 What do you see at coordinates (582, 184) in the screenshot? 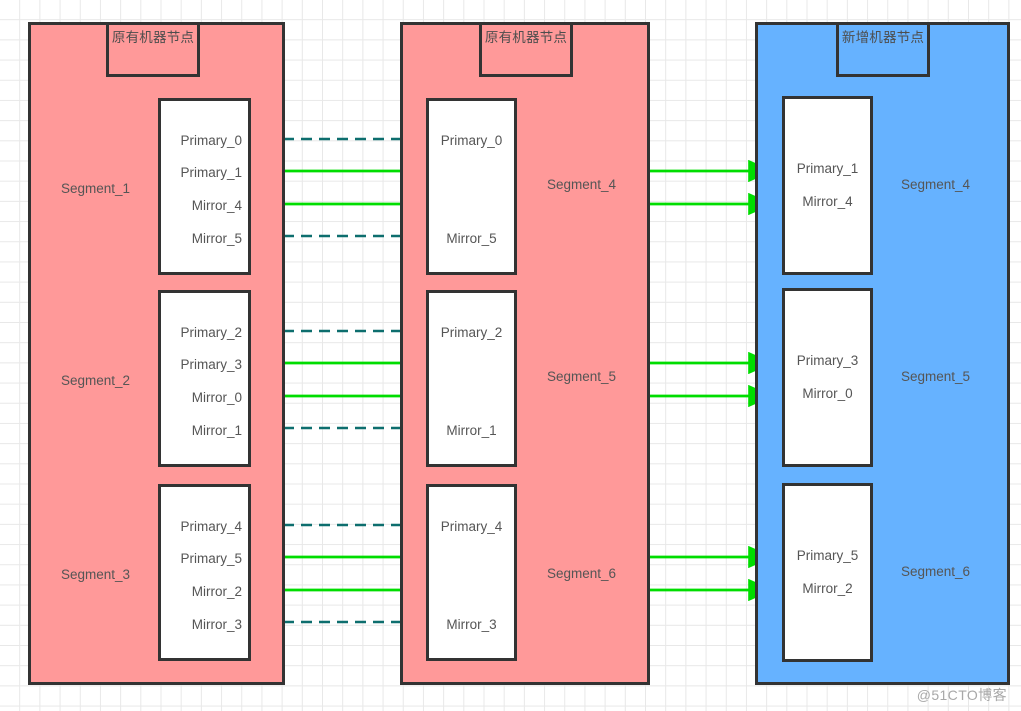
I see `segment-label-mid-4: Segment_4` at bounding box center [582, 184].